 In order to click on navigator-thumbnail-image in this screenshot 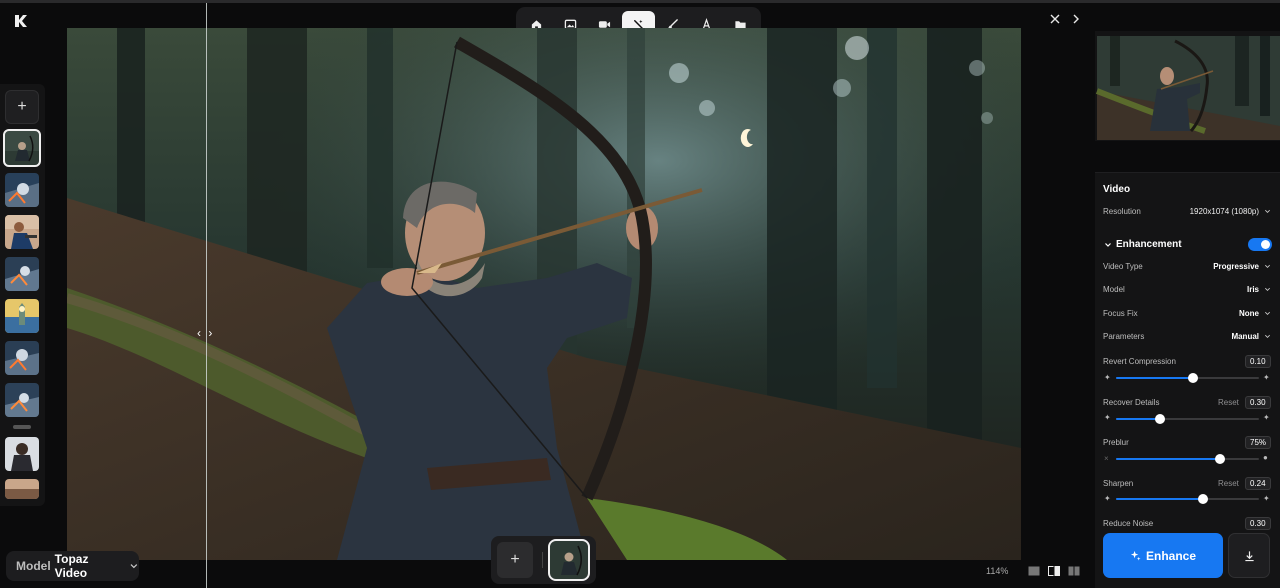, I will do `click(1187, 86)`.